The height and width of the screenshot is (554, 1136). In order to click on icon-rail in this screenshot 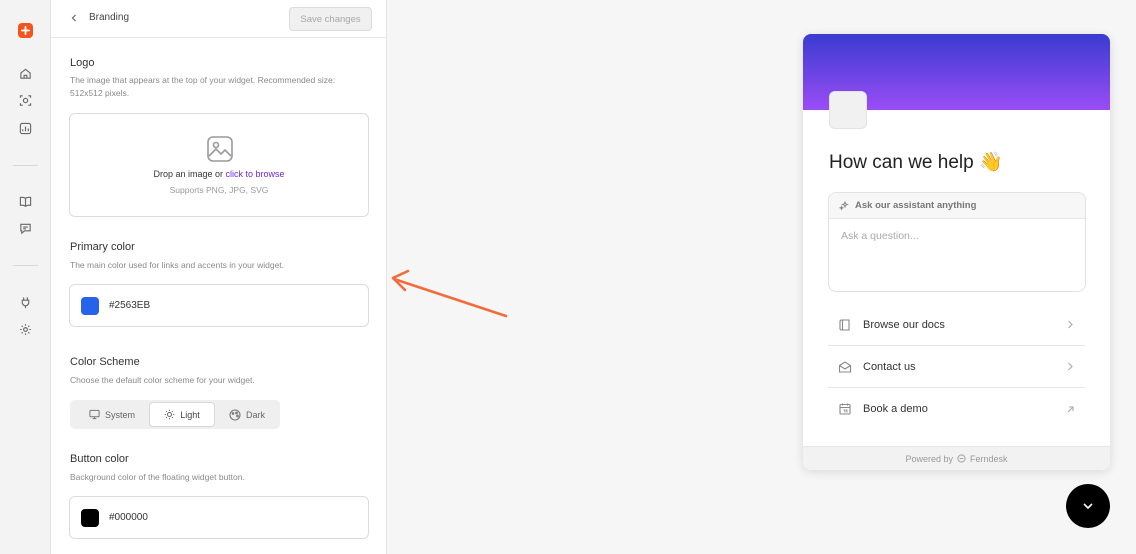, I will do `click(25, 277)`.